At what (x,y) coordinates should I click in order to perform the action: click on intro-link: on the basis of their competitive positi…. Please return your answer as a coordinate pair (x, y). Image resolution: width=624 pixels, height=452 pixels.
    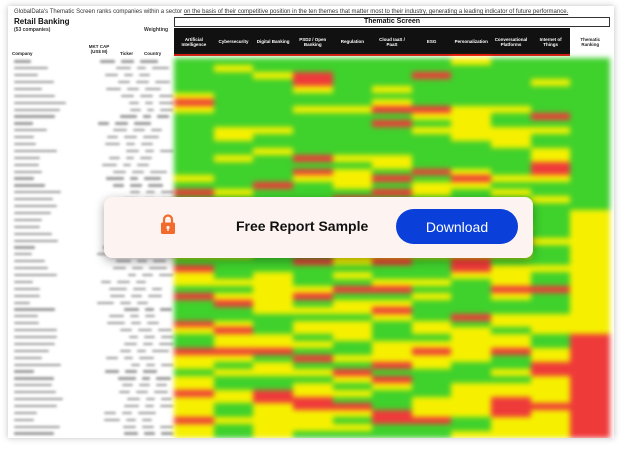
    Looking at the image, I should click on (376, 12).